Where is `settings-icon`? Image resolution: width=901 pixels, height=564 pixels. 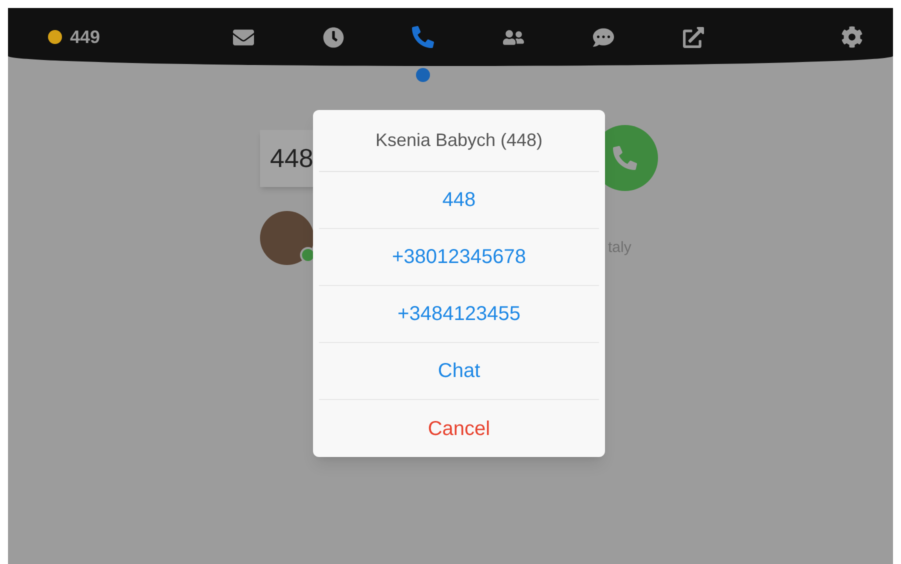 settings-icon is located at coordinates (852, 37).